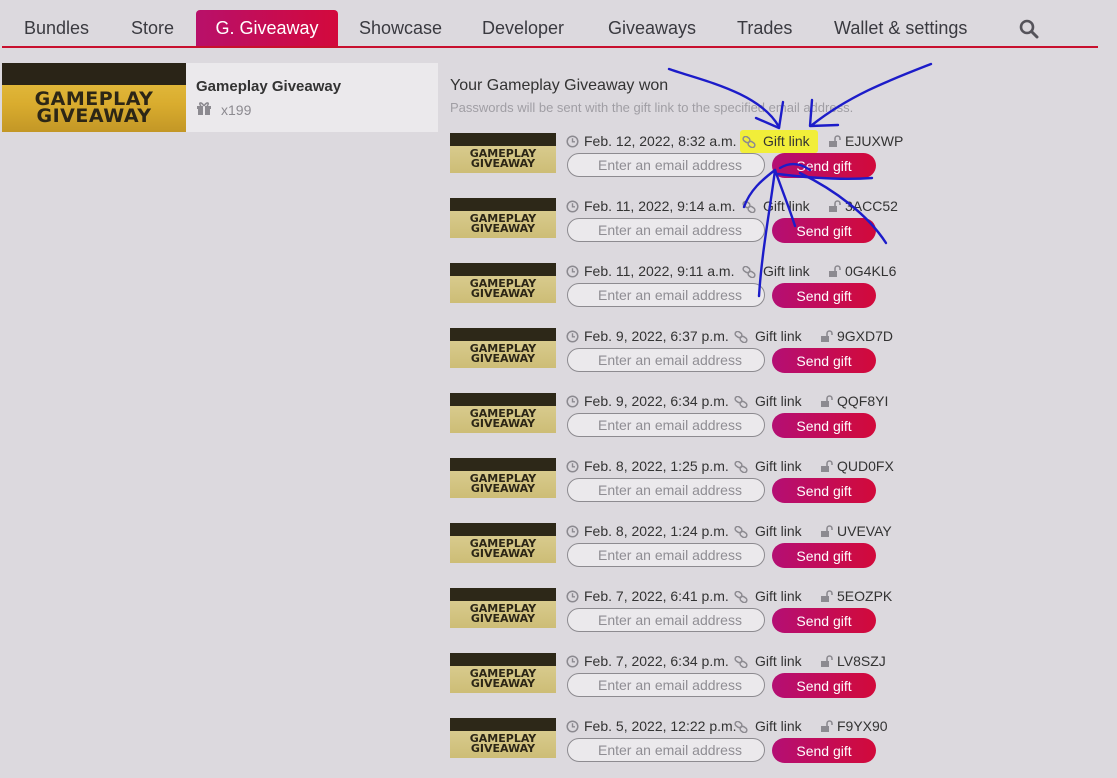 The height and width of the screenshot is (778, 1117). What do you see at coordinates (656, 531) in the screenshot?
I see `gift-date: Feb. 8, 2022, 1:24 p.m.` at bounding box center [656, 531].